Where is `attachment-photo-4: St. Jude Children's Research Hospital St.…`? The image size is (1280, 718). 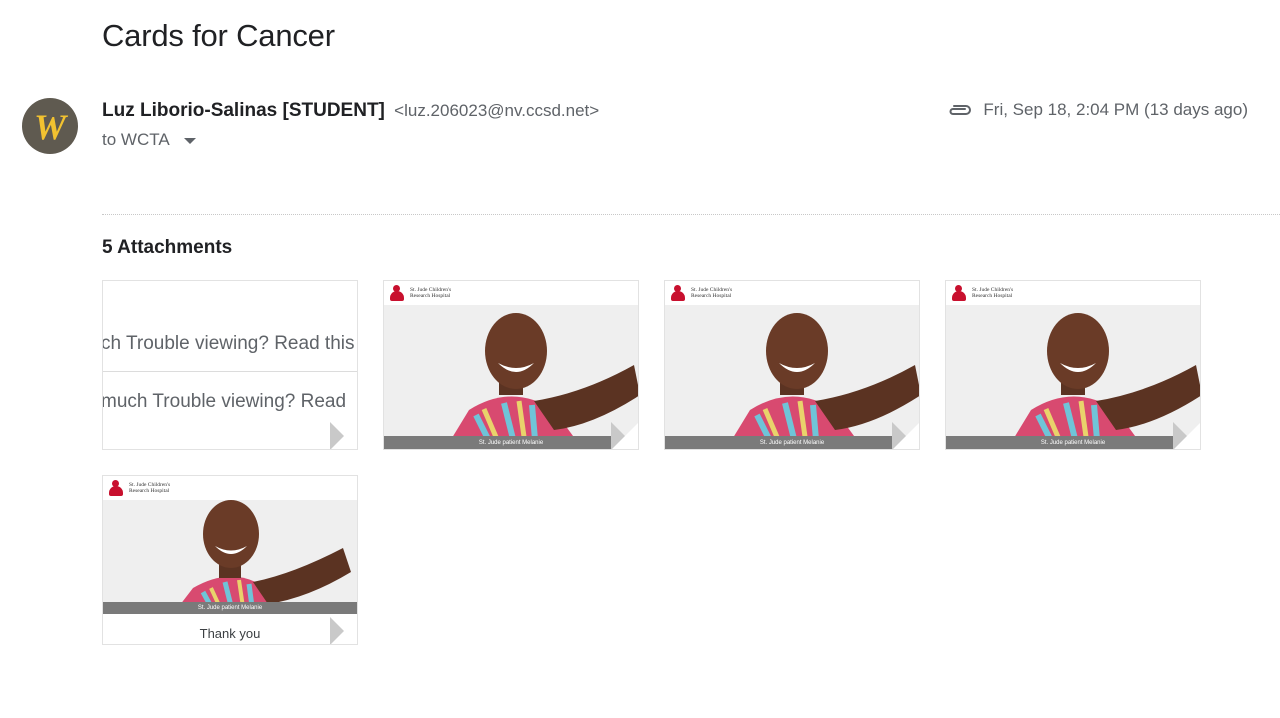 attachment-photo-4: St. Jude Children's Research Hospital St.… is located at coordinates (230, 560).